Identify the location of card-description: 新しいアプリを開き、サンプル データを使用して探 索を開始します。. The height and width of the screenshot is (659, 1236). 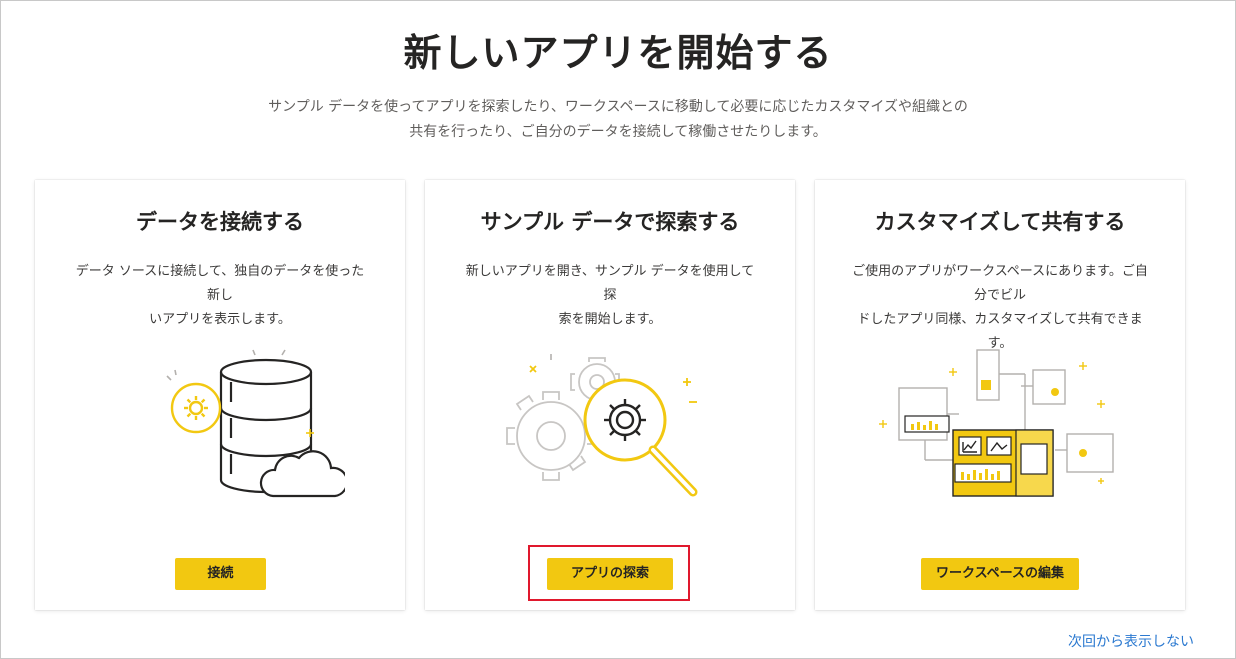
(610, 296).